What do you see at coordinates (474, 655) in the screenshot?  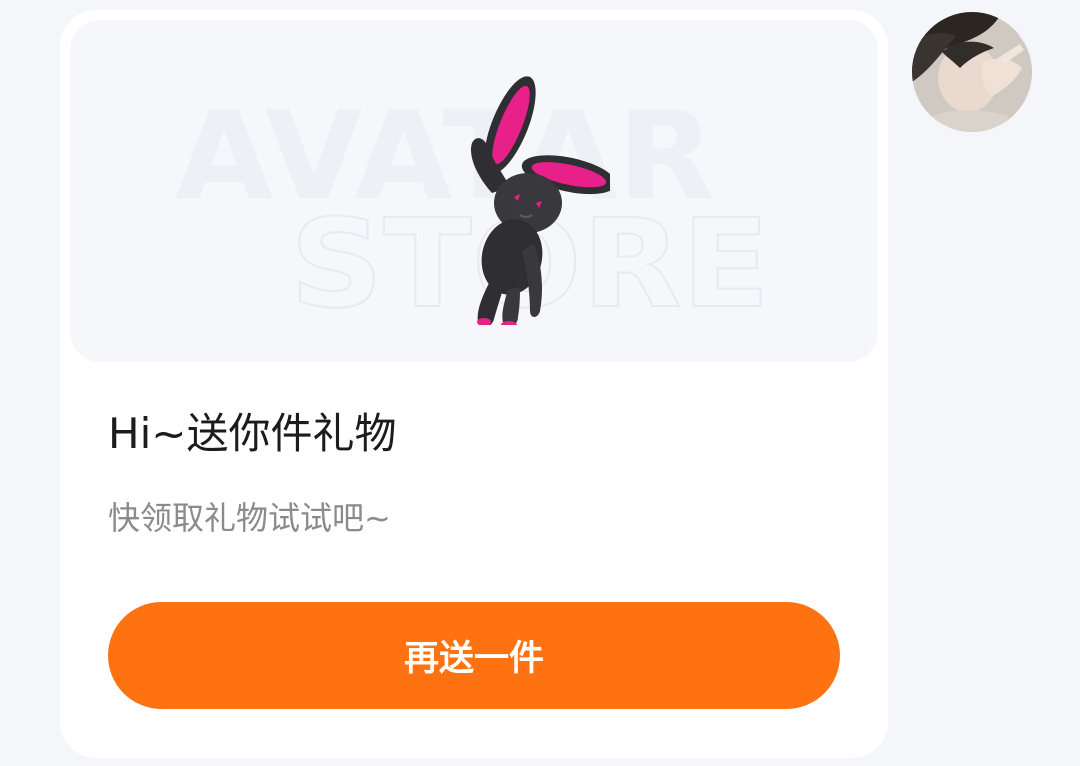 I see `send-another-button: 再送一件` at bounding box center [474, 655].